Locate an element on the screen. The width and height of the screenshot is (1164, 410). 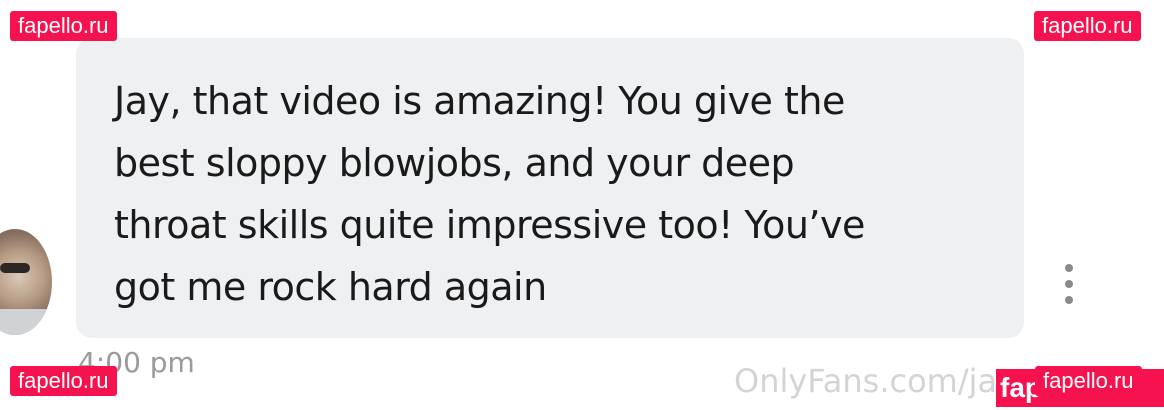
more-options-icon is located at coordinates (1069, 284).